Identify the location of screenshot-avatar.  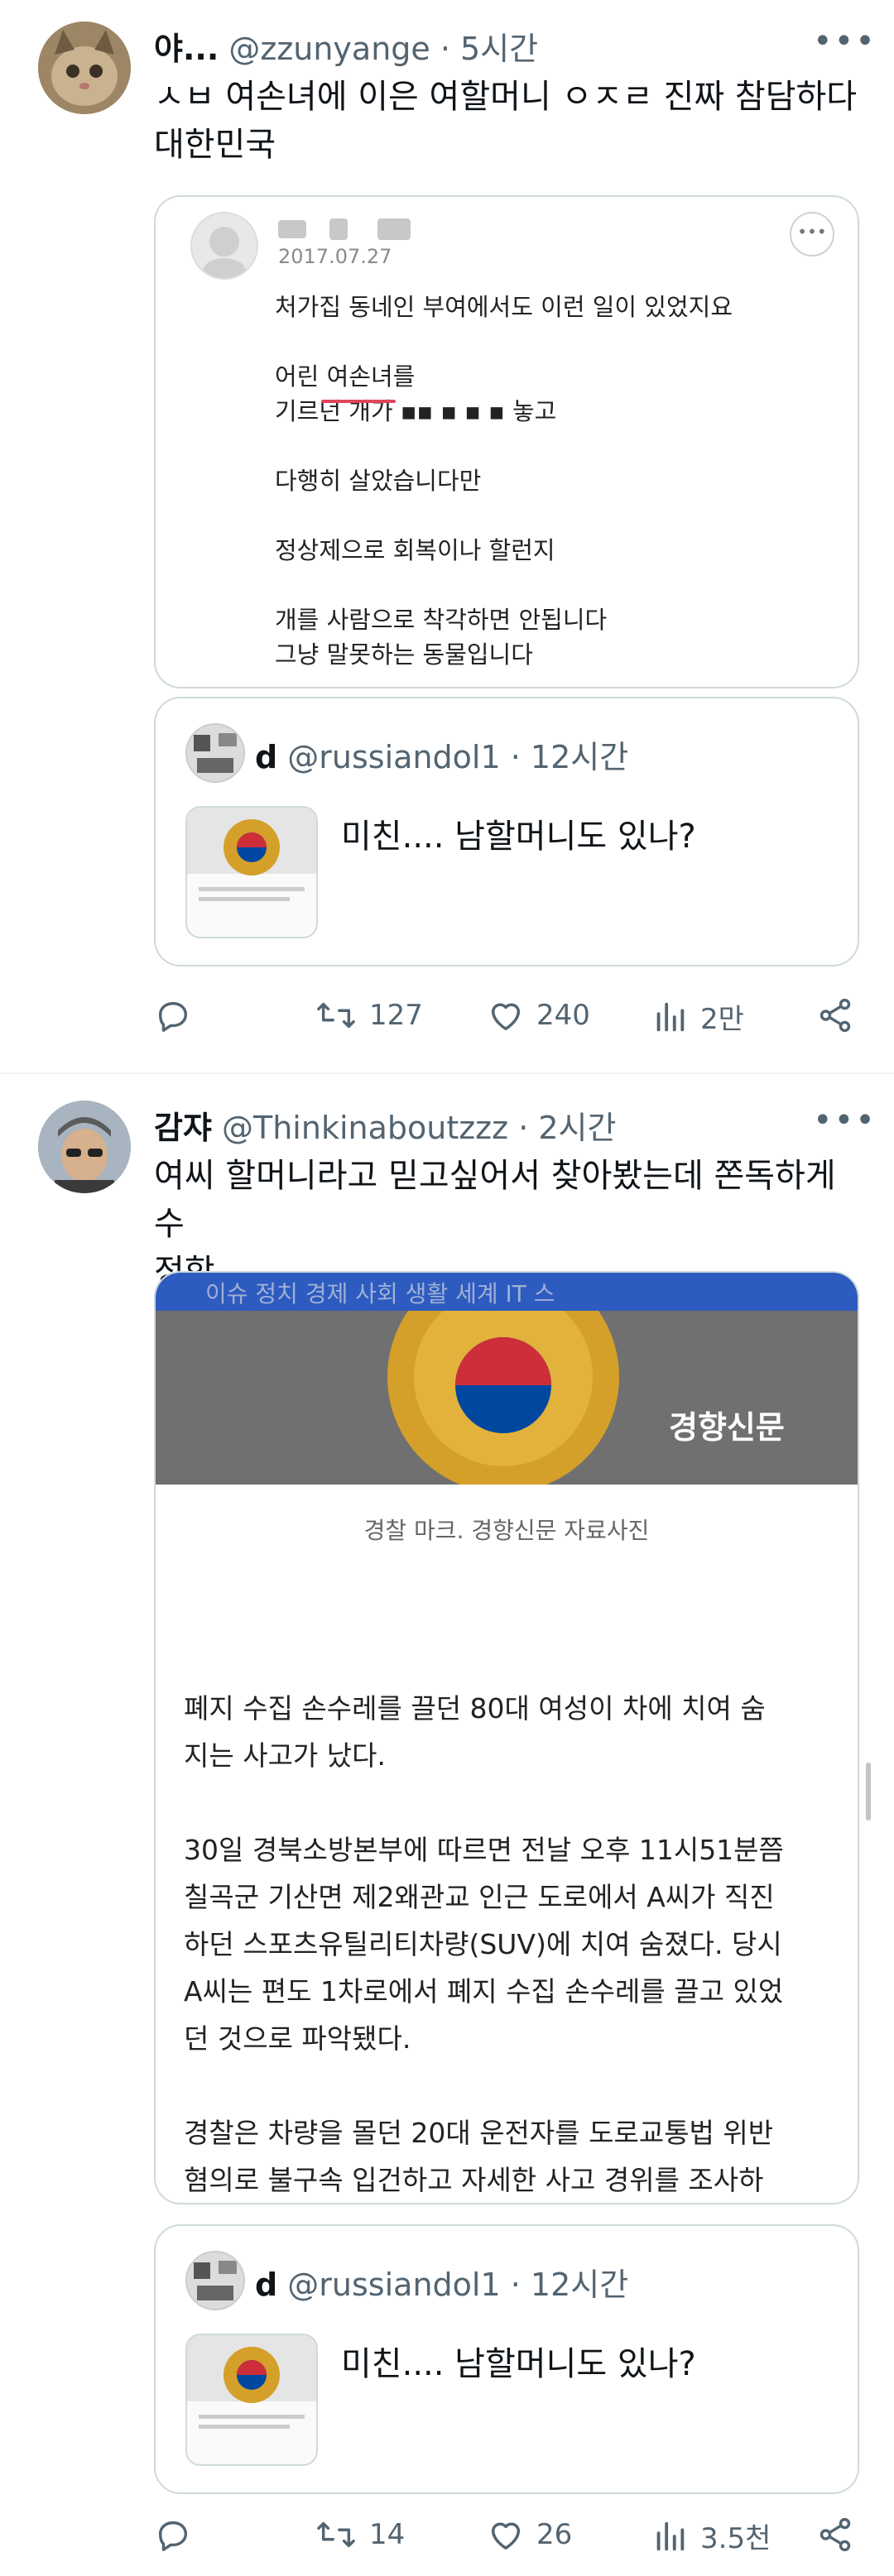
(224, 246).